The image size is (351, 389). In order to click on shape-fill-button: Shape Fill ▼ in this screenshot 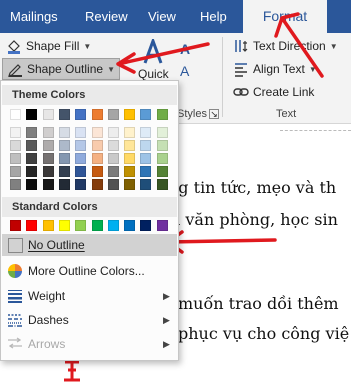, I will do `click(48, 46)`.